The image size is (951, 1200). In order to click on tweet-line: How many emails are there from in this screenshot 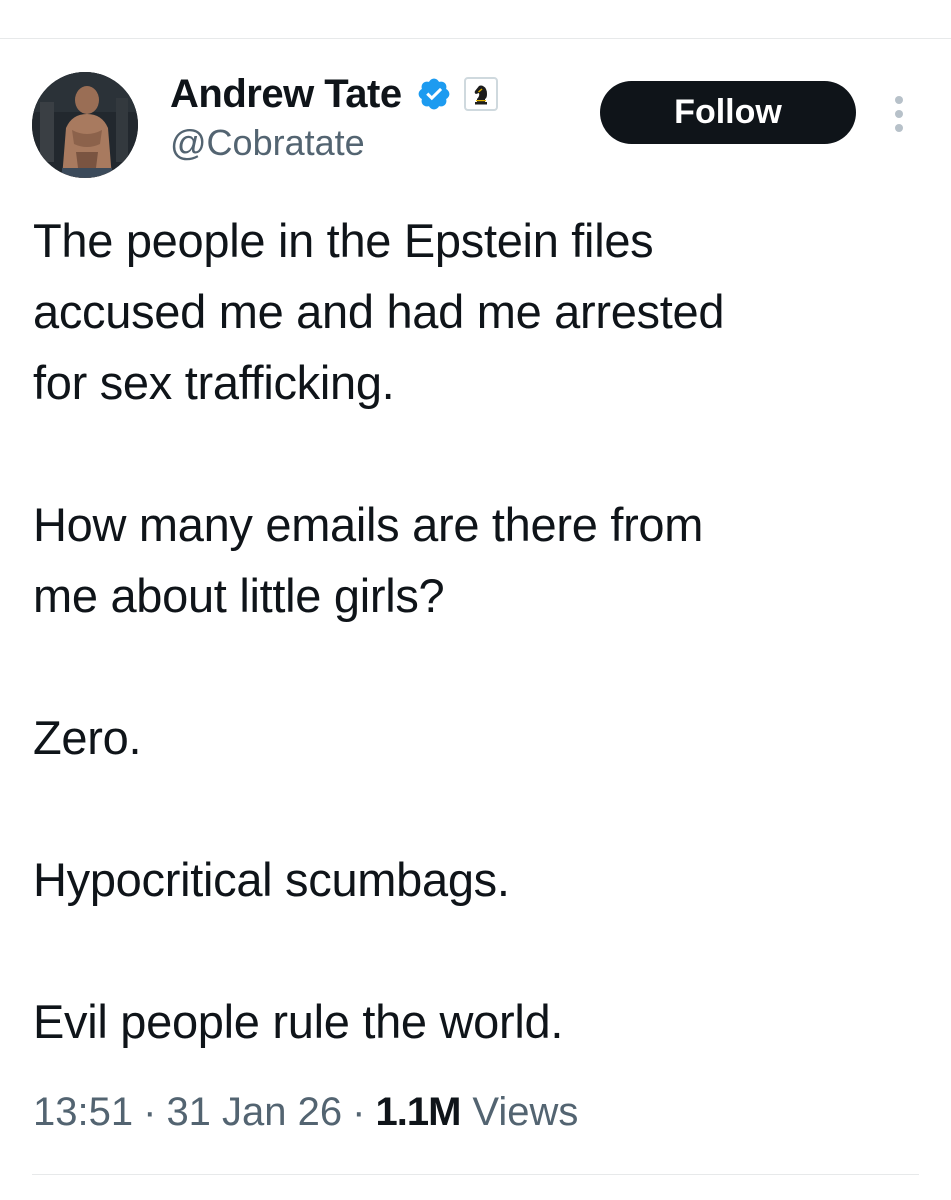, I will do `click(368, 524)`.